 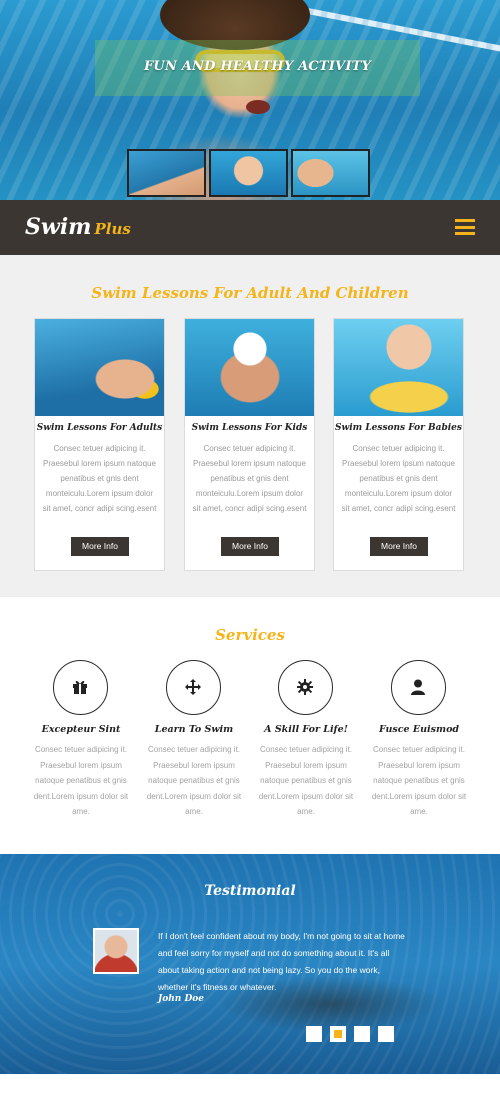 What do you see at coordinates (398, 428) in the screenshot?
I see `lesson-card-title: Swim Lessons For Babies` at bounding box center [398, 428].